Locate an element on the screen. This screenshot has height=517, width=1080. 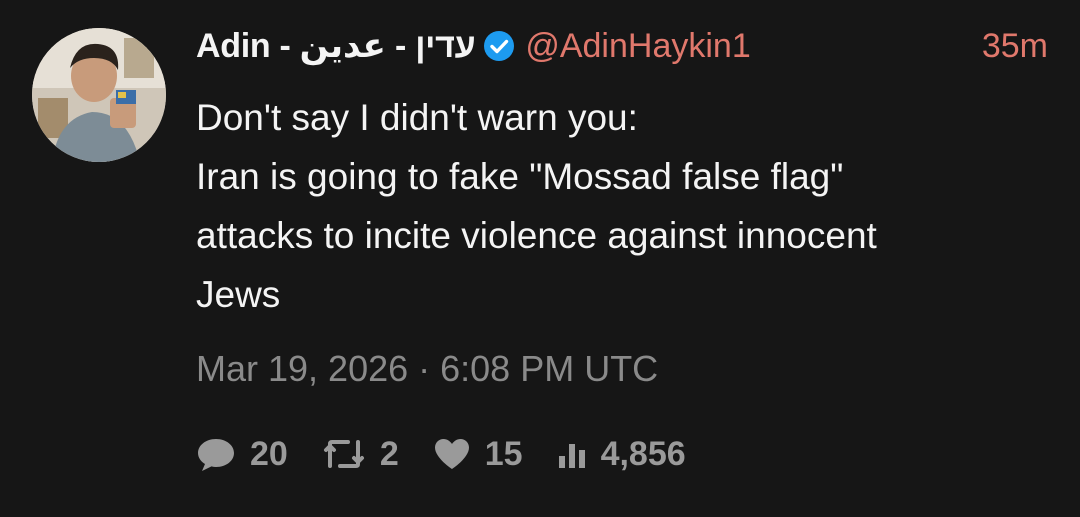
tweet-text-line: Don't say I didn't warn you: is located at coordinates (417, 117).